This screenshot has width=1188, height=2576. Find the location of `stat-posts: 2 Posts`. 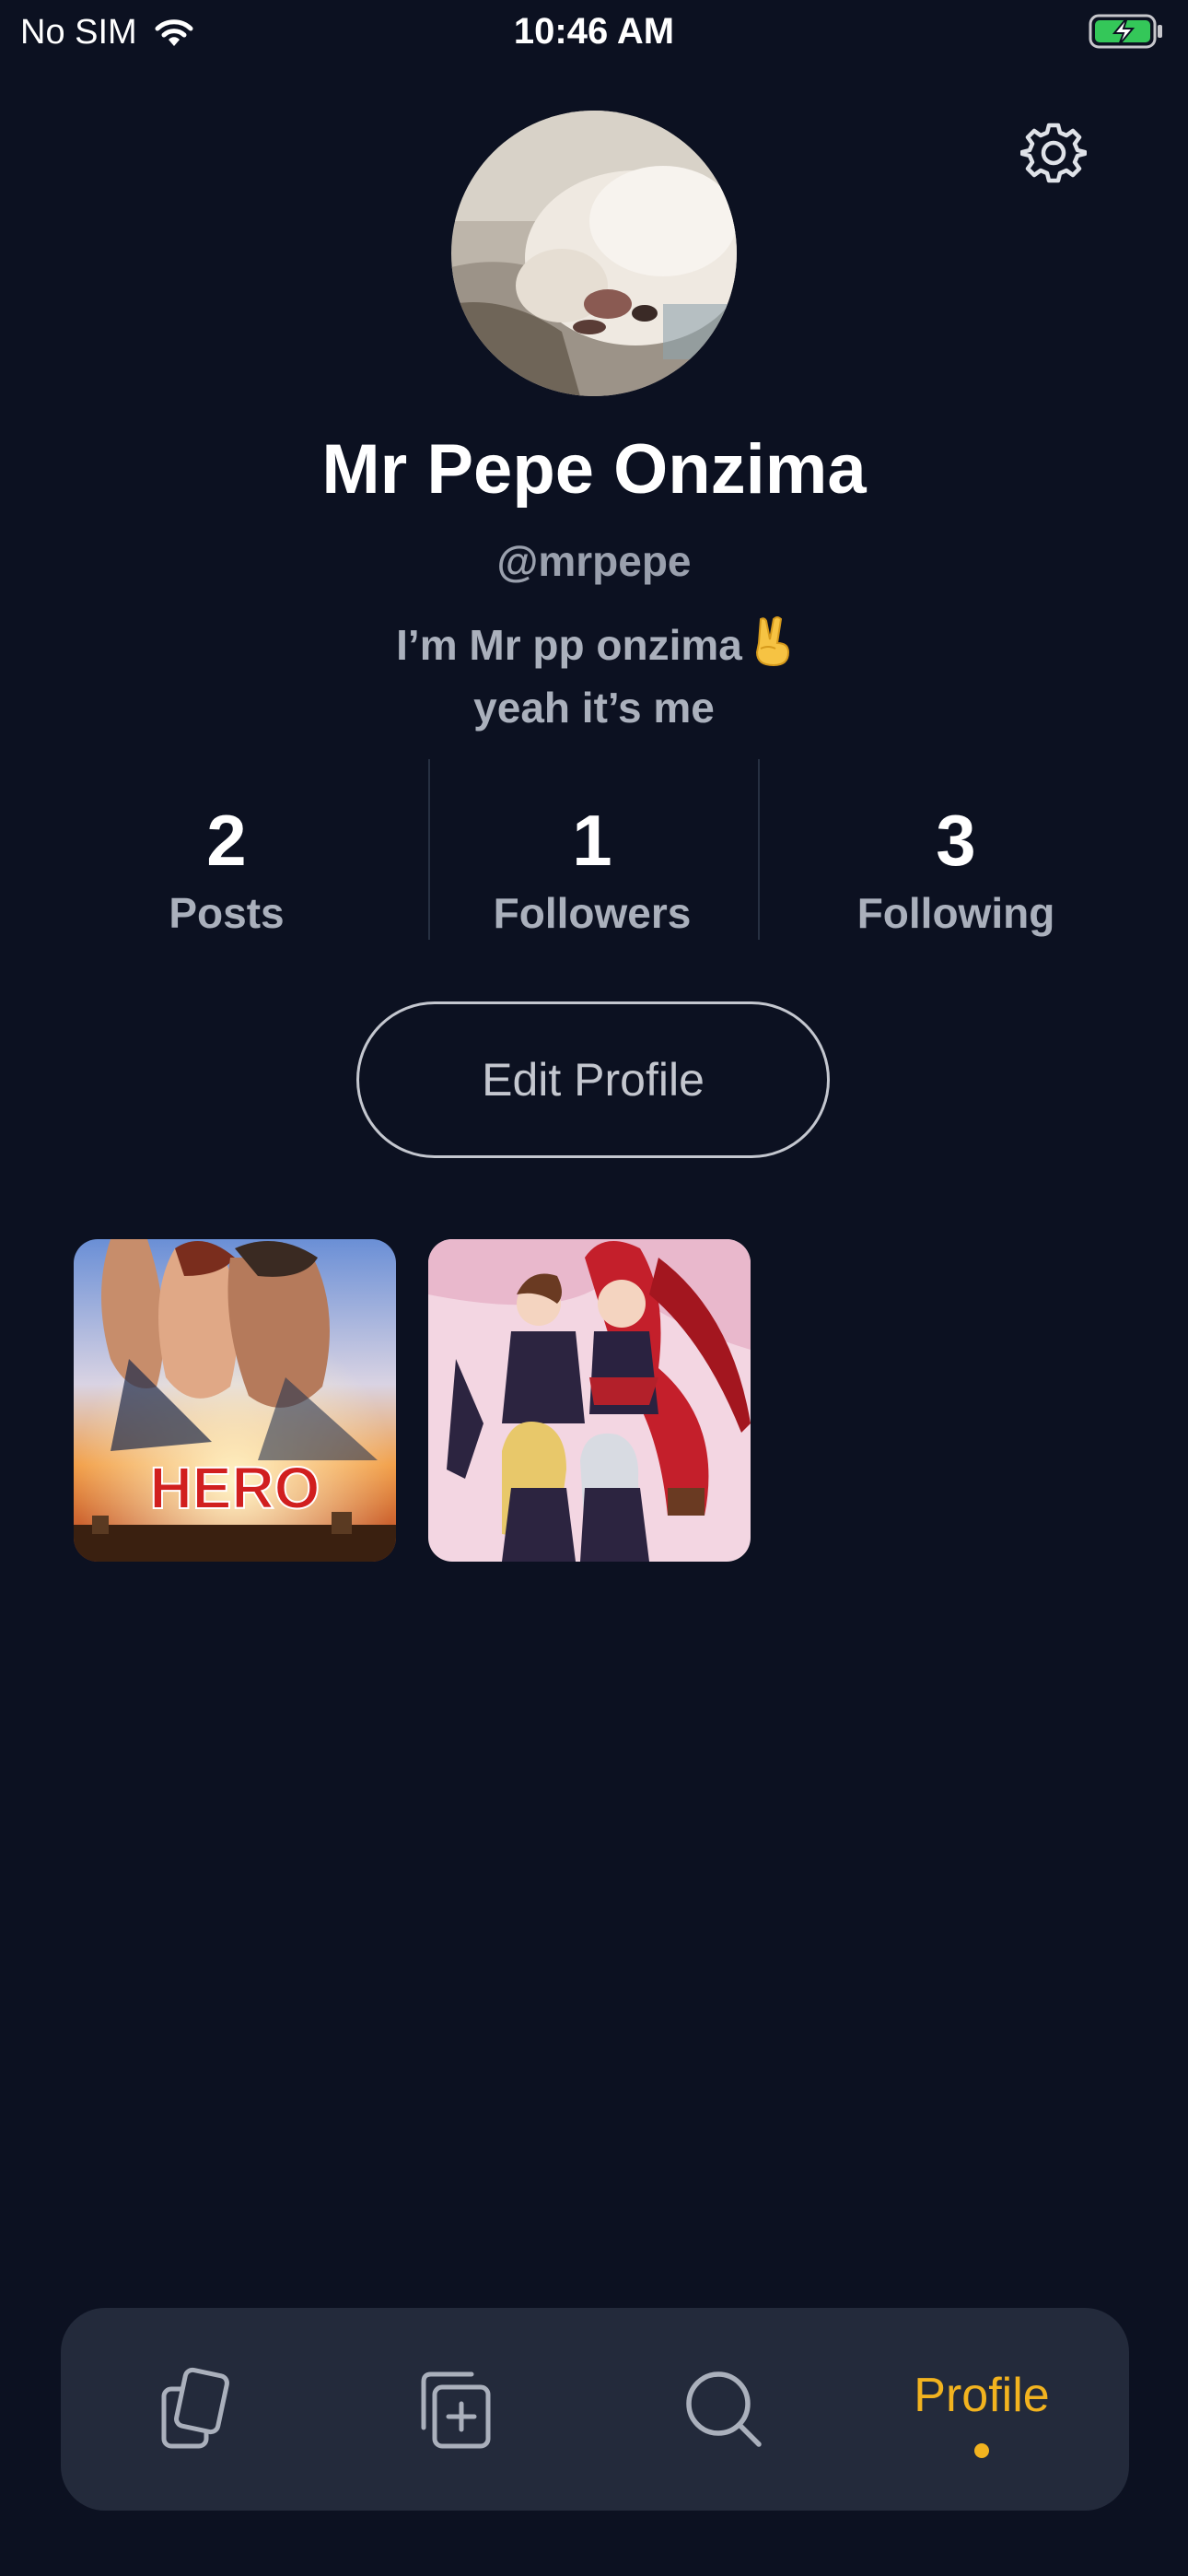

stat-posts: 2 Posts is located at coordinates (226, 848).